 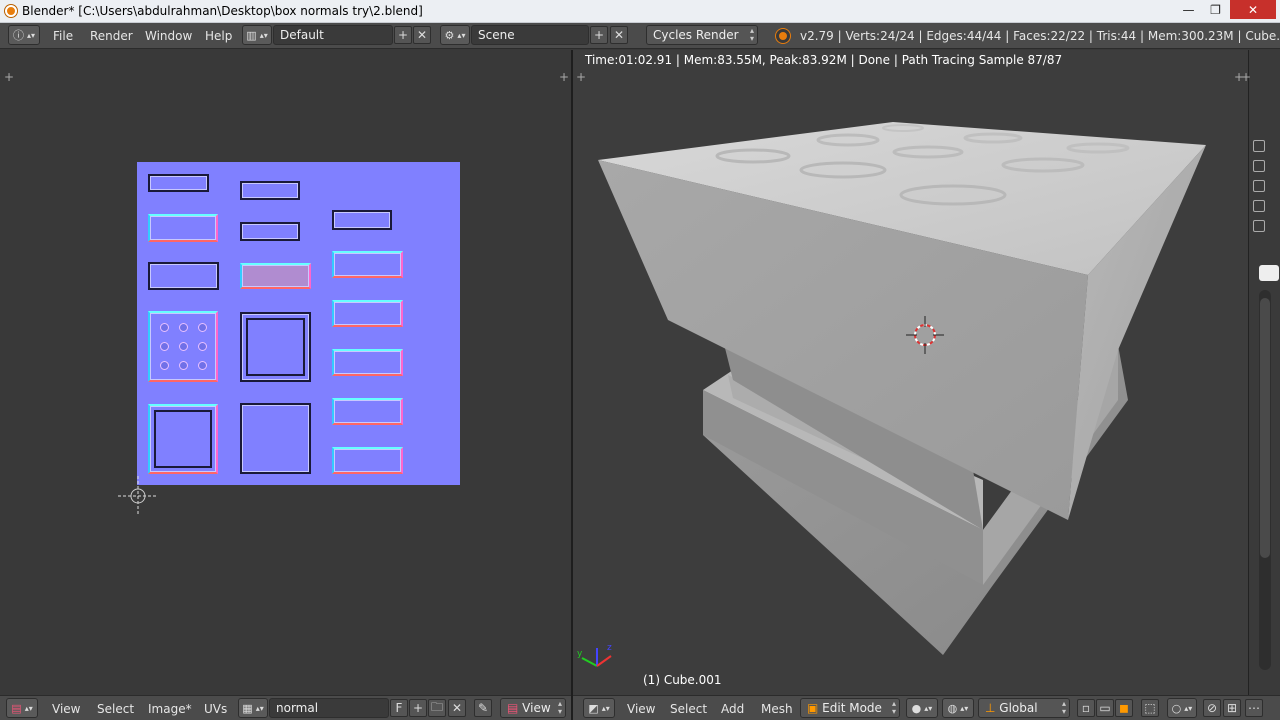 I want to click on new-image-button: +, so click(x=418, y=708).